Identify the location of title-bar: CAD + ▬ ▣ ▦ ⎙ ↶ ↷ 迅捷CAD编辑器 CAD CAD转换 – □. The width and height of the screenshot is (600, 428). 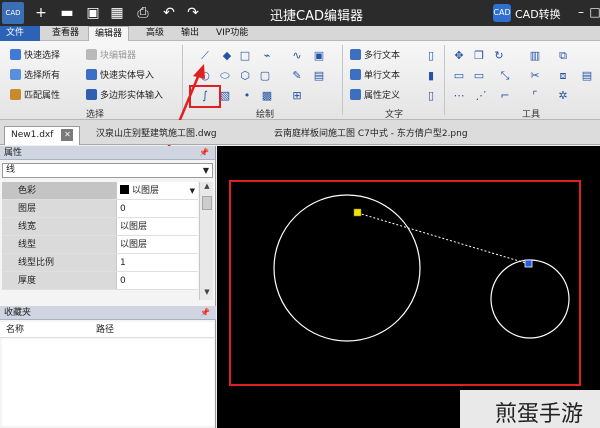
(300, 13).